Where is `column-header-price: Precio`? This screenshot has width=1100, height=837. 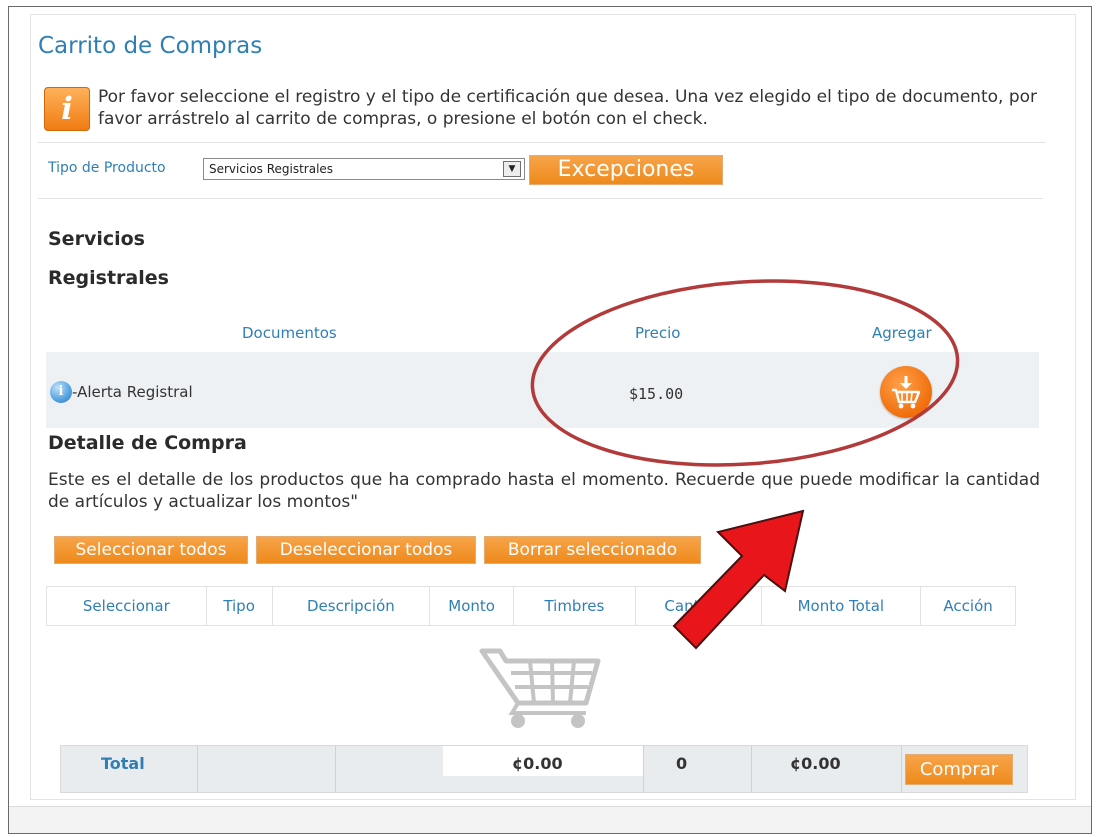
column-header-price: Precio is located at coordinates (658, 333).